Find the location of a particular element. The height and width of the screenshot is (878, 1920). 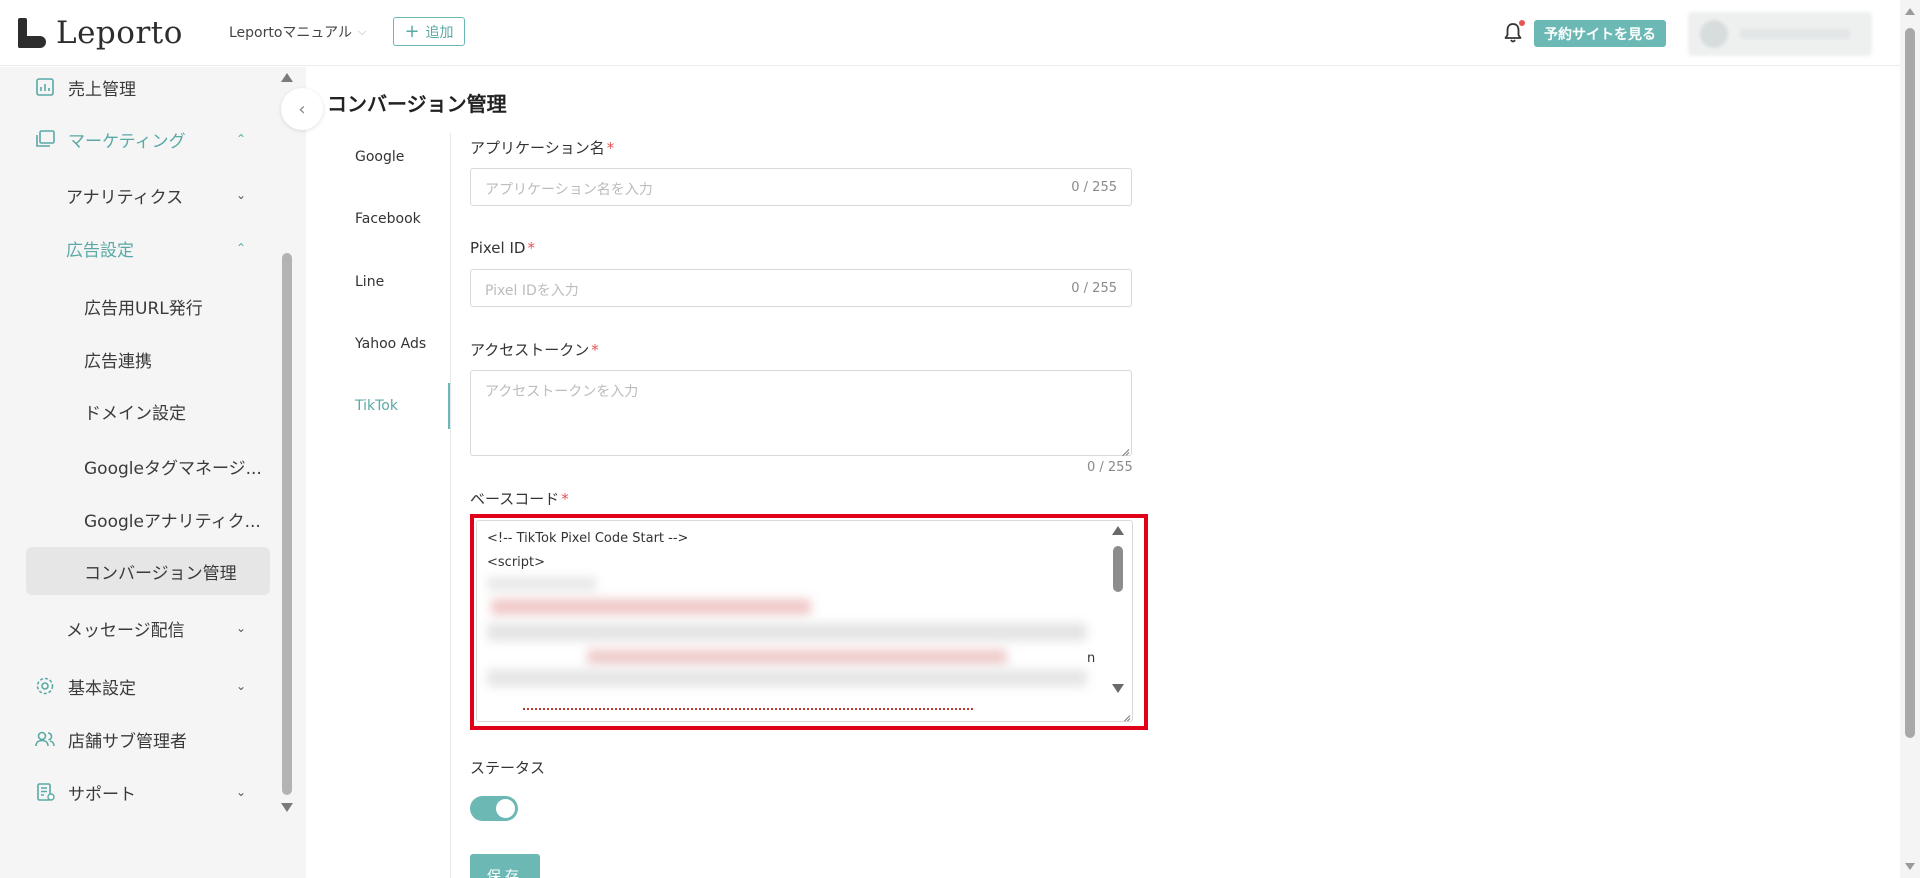

sidebar-item-ad-url: 広告用URL発行 is located at coordinates (135, 306).